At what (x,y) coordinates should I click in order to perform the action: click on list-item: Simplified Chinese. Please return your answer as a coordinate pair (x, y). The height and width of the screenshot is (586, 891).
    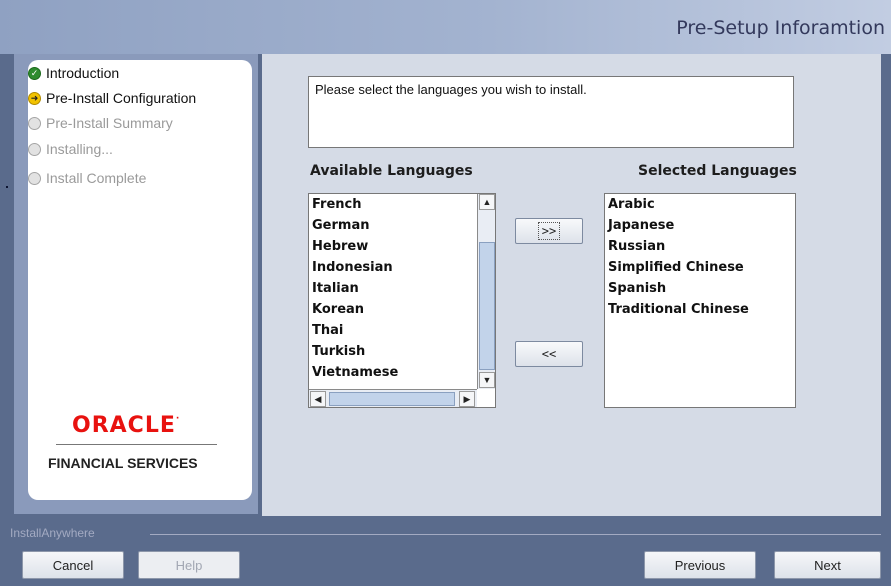
    Looking at the image, I should click on (700, 267).